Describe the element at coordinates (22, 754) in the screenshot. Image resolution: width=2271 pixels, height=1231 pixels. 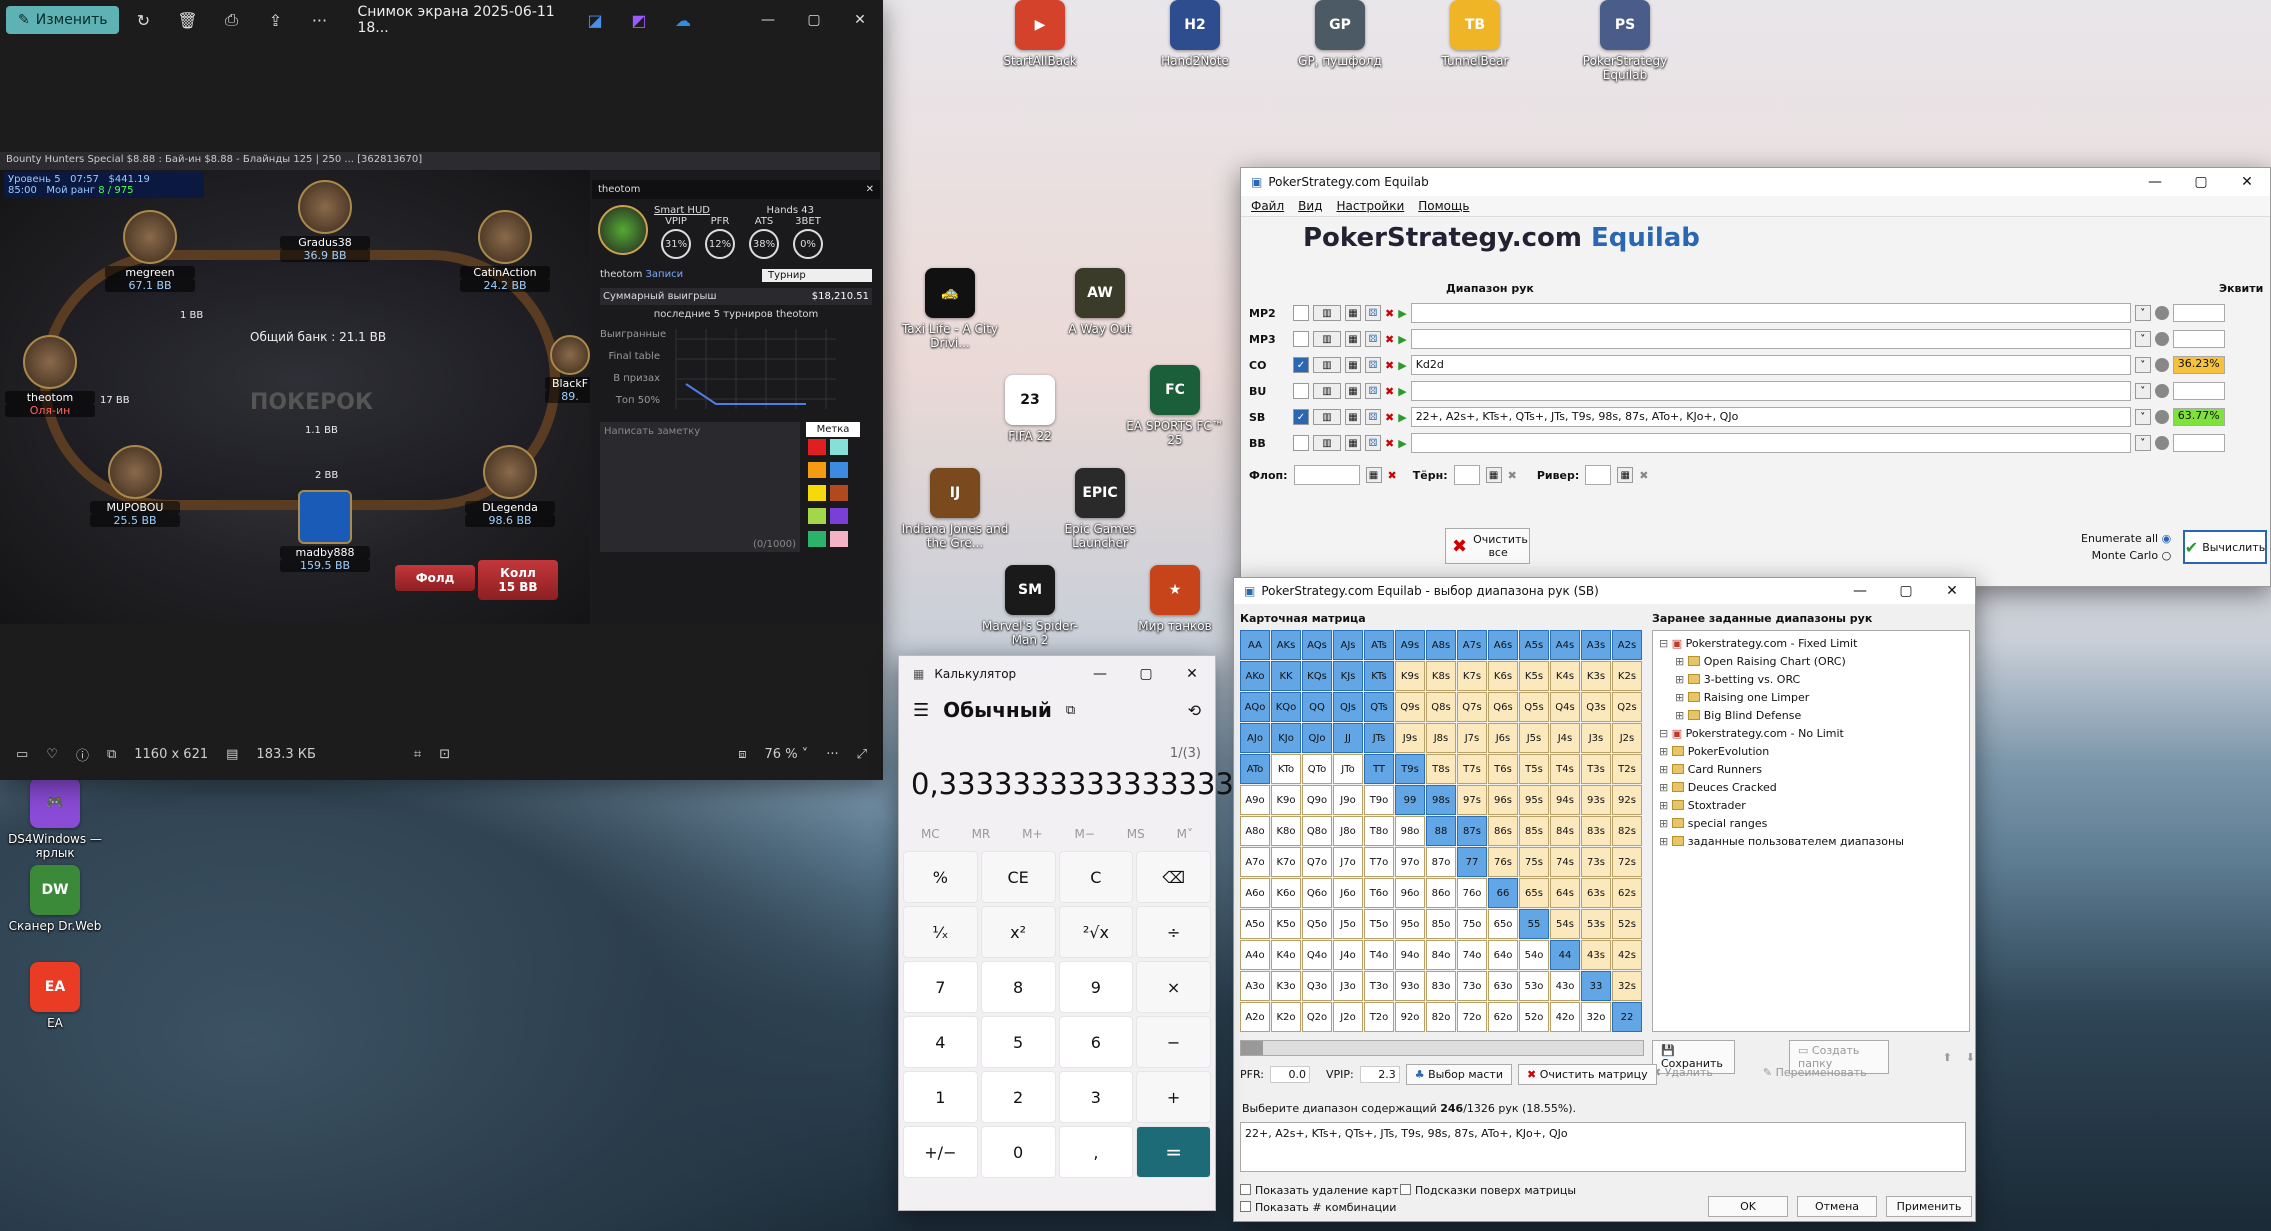
I see `filmstrip-icon: ▭` at that location.